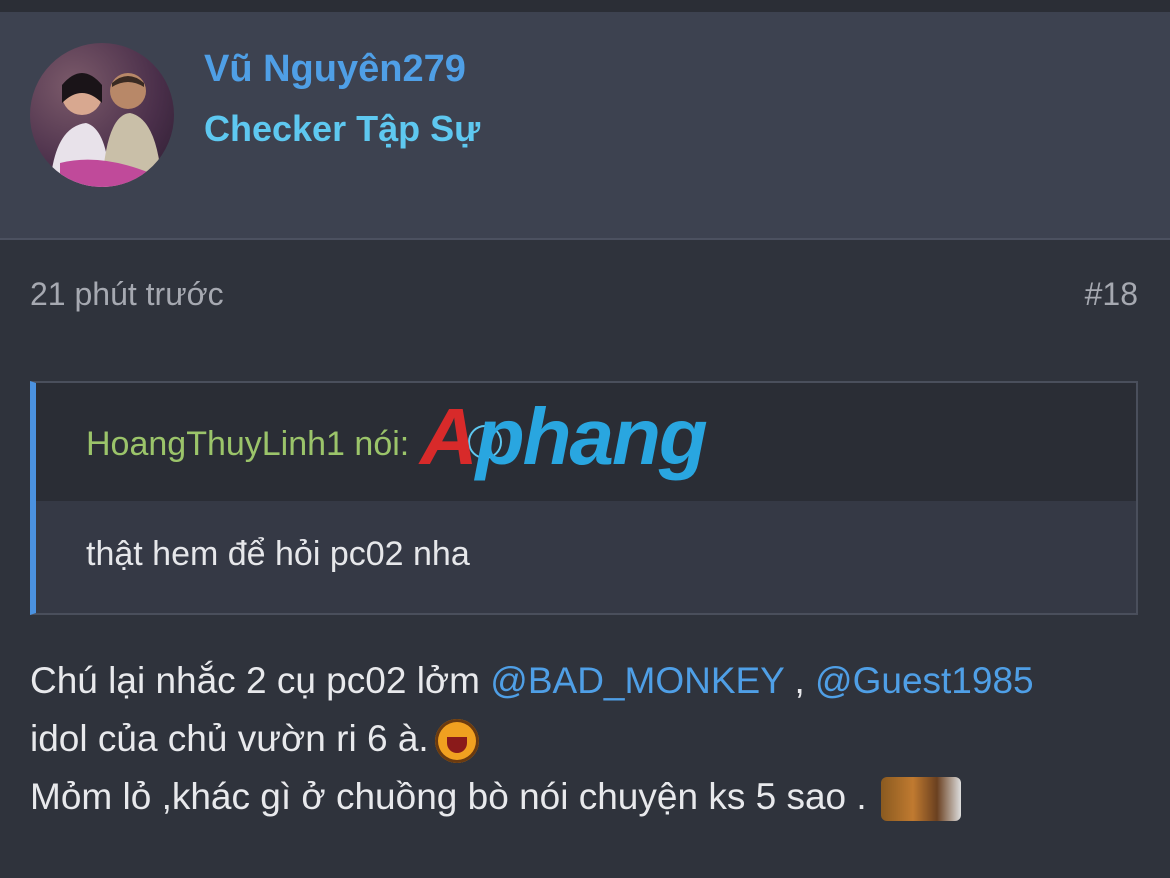 This screenshot has height=878, width=1170. I want to click on mention-link: @Guest1985, so click(924, 680).